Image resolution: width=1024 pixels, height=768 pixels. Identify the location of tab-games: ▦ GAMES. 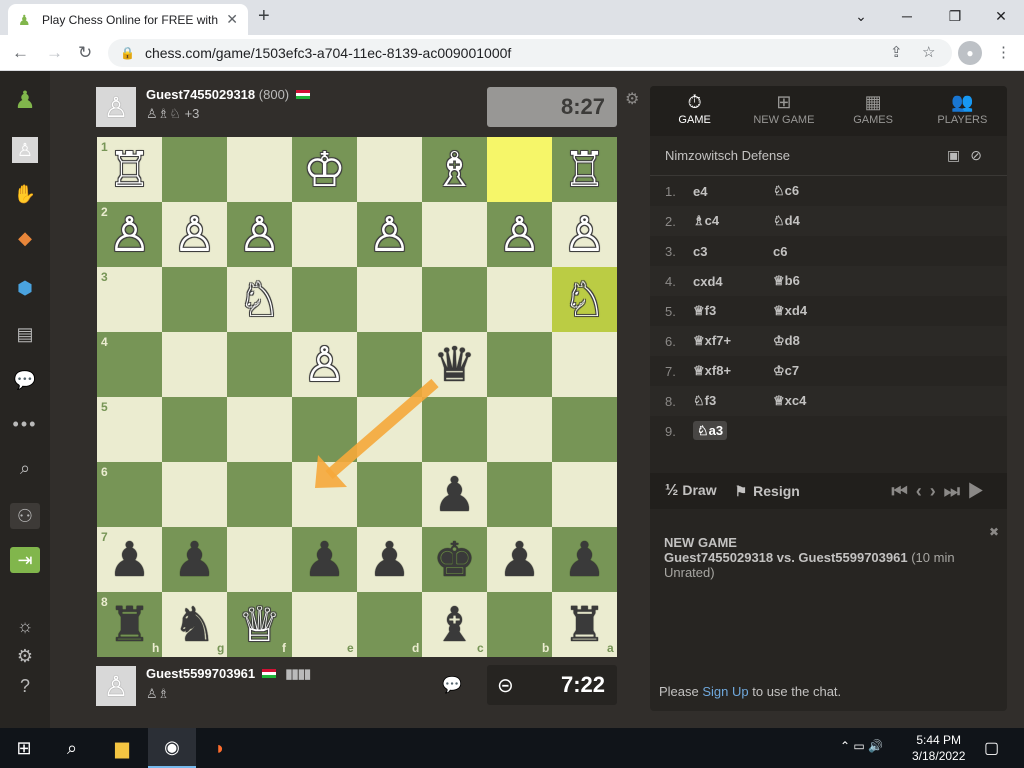
(873, 111).